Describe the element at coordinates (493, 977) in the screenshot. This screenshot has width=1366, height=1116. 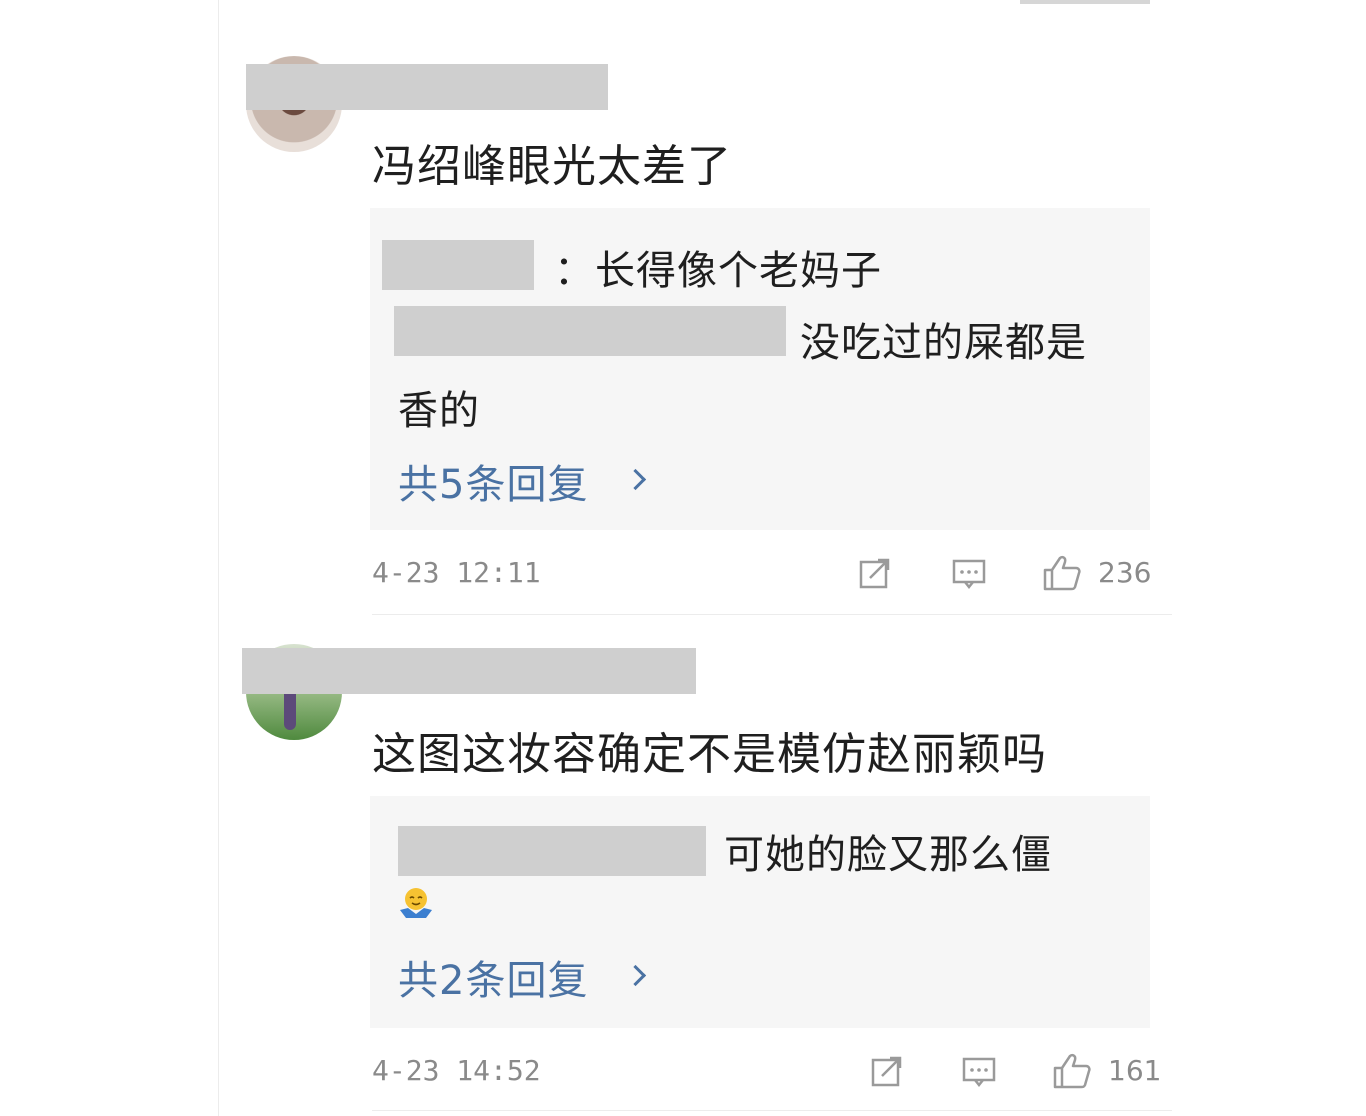
I see `view-all-replies-link: 共2条回复` at that location.